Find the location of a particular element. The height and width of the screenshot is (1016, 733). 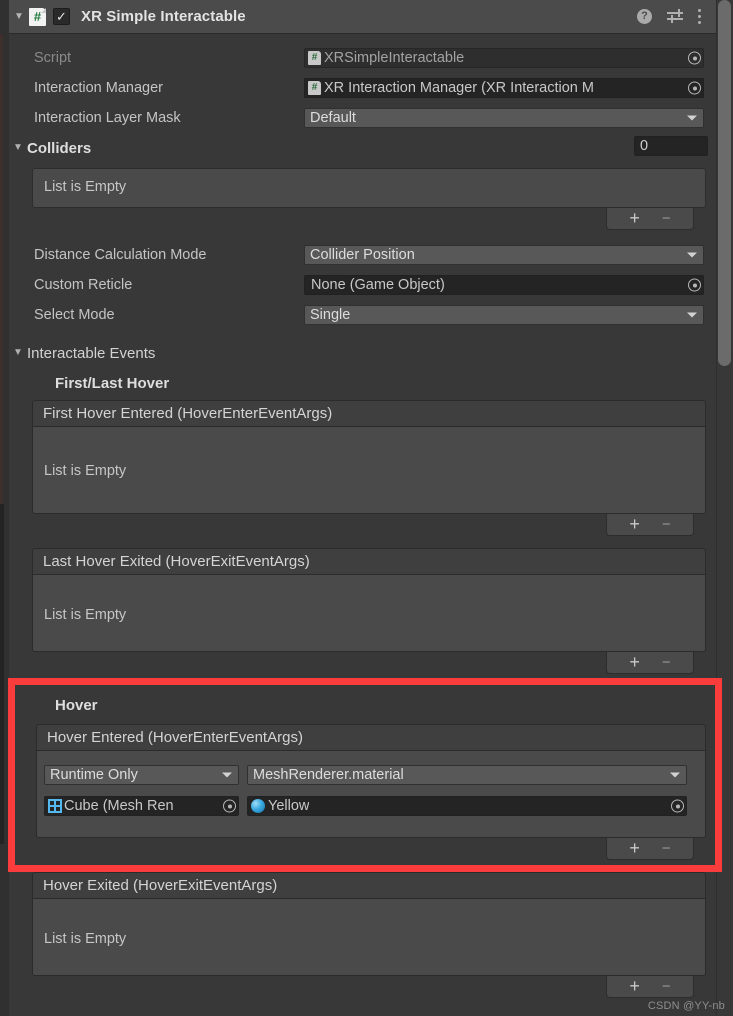

distance-calculation-mode-value: Collider Position is located at coordinates (362, 255).